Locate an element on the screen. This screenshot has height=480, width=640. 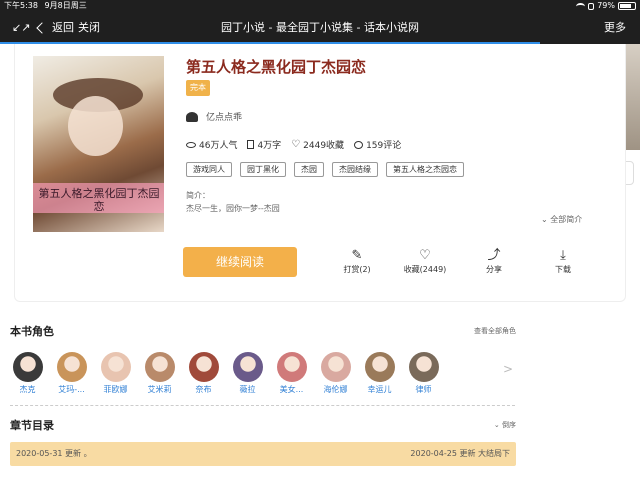
divider is located at coordinates (262, 405).